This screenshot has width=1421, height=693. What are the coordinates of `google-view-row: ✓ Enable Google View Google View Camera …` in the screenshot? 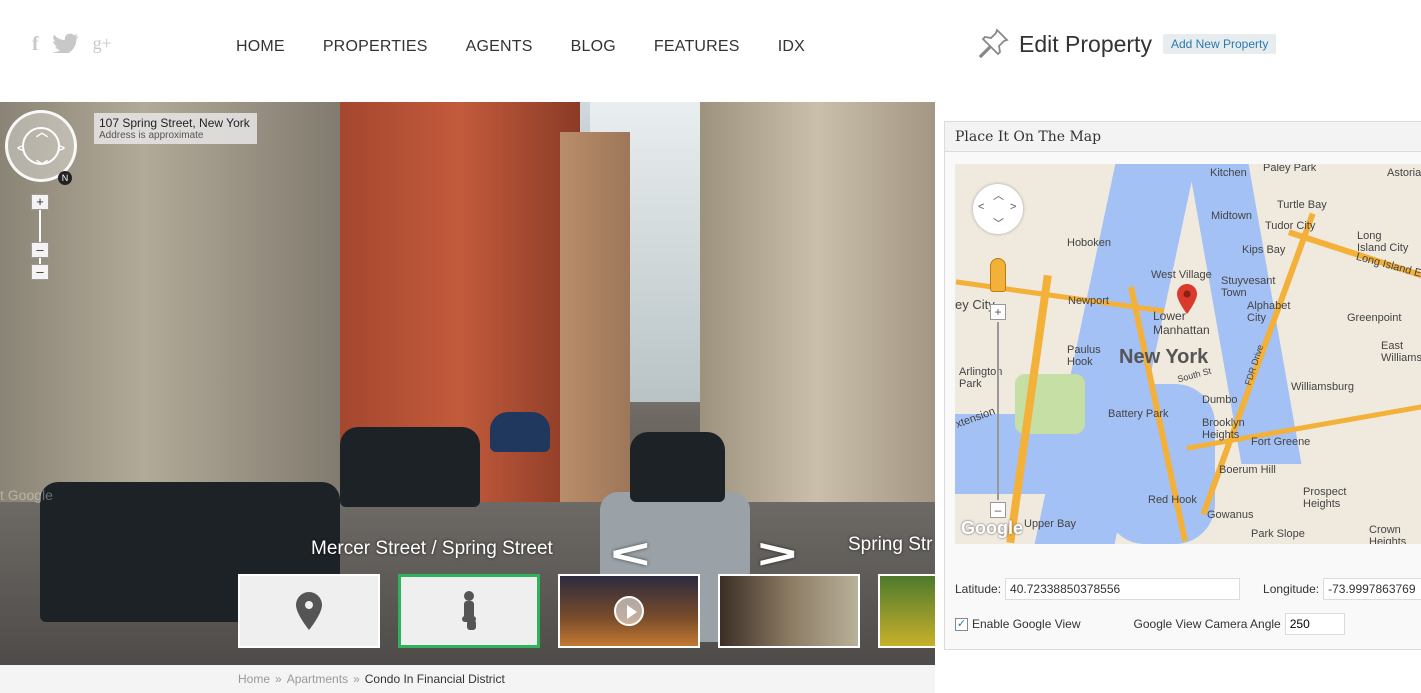 It's located at (1150, 624).